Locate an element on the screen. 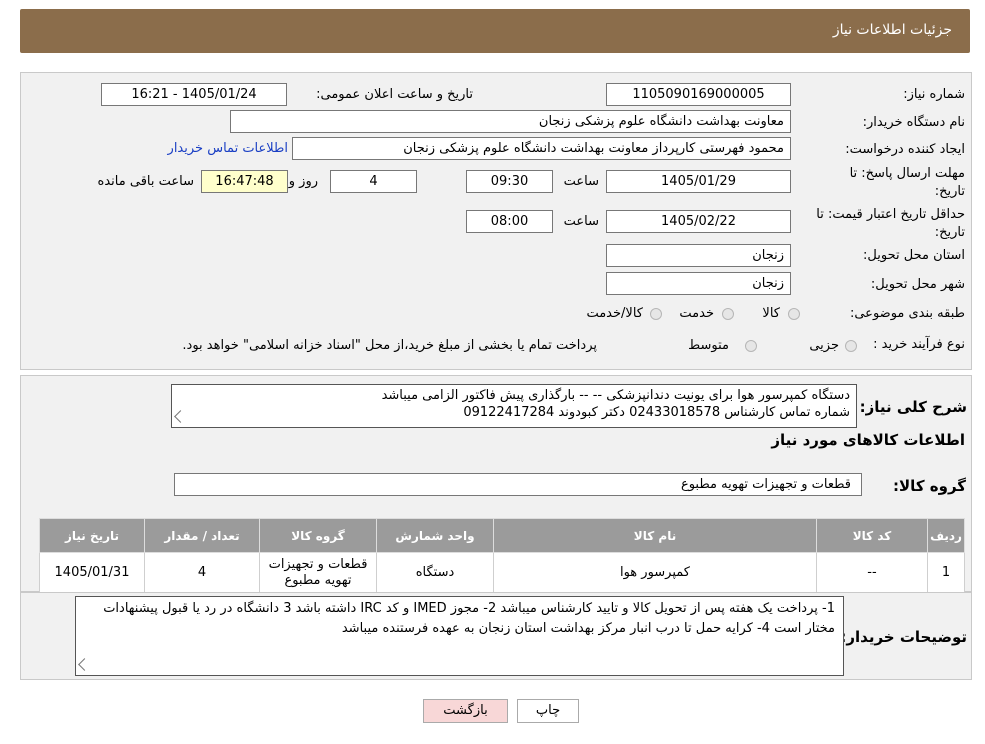 This screenshot has width=985, height=744. category-radio-goods is located at coordinates (794, 314).